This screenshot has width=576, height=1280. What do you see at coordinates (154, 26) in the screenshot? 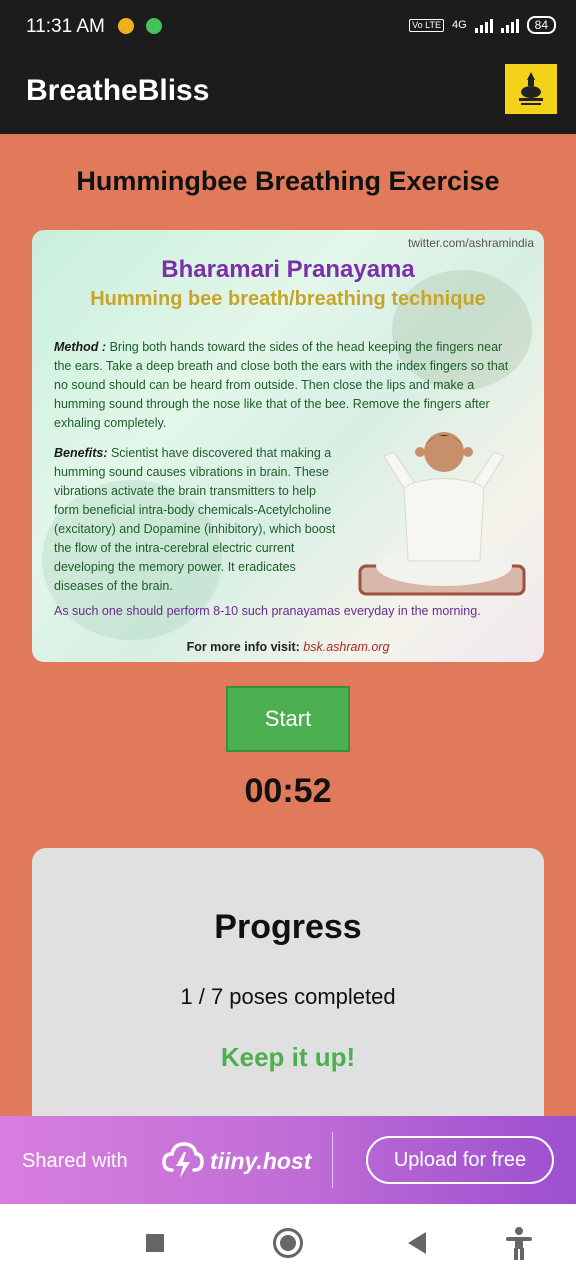
I see `notification-icon-secondary` at bounding box center [154, 26].